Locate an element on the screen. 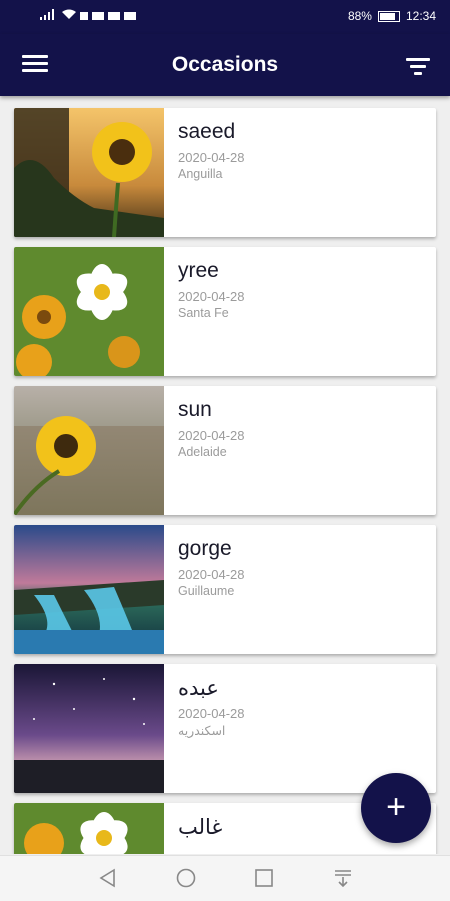  occasion-place: Santa Fe is located at coordinates (203, 313).